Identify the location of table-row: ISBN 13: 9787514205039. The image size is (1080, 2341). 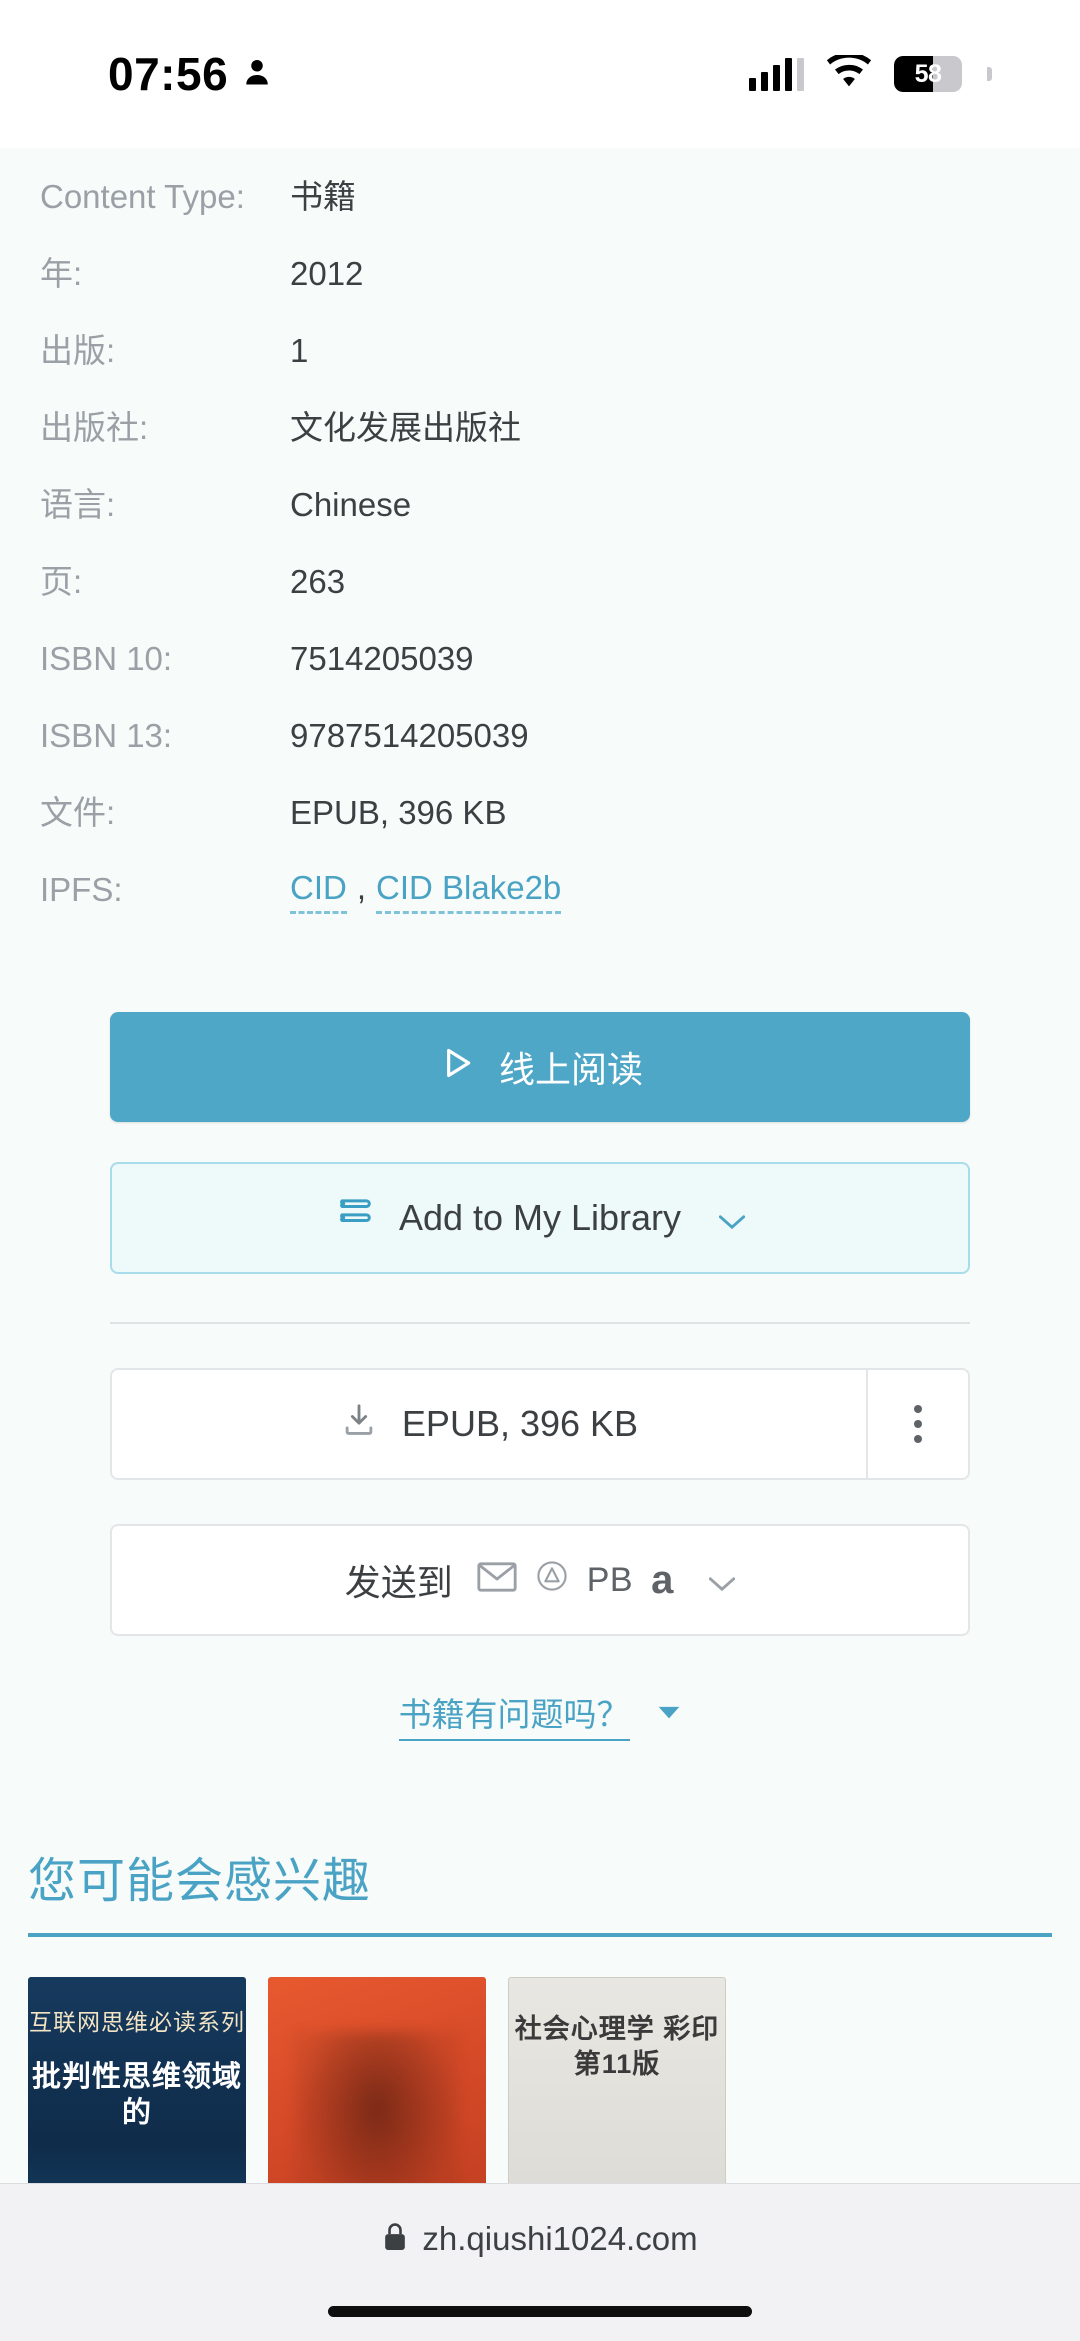
(540, 749).